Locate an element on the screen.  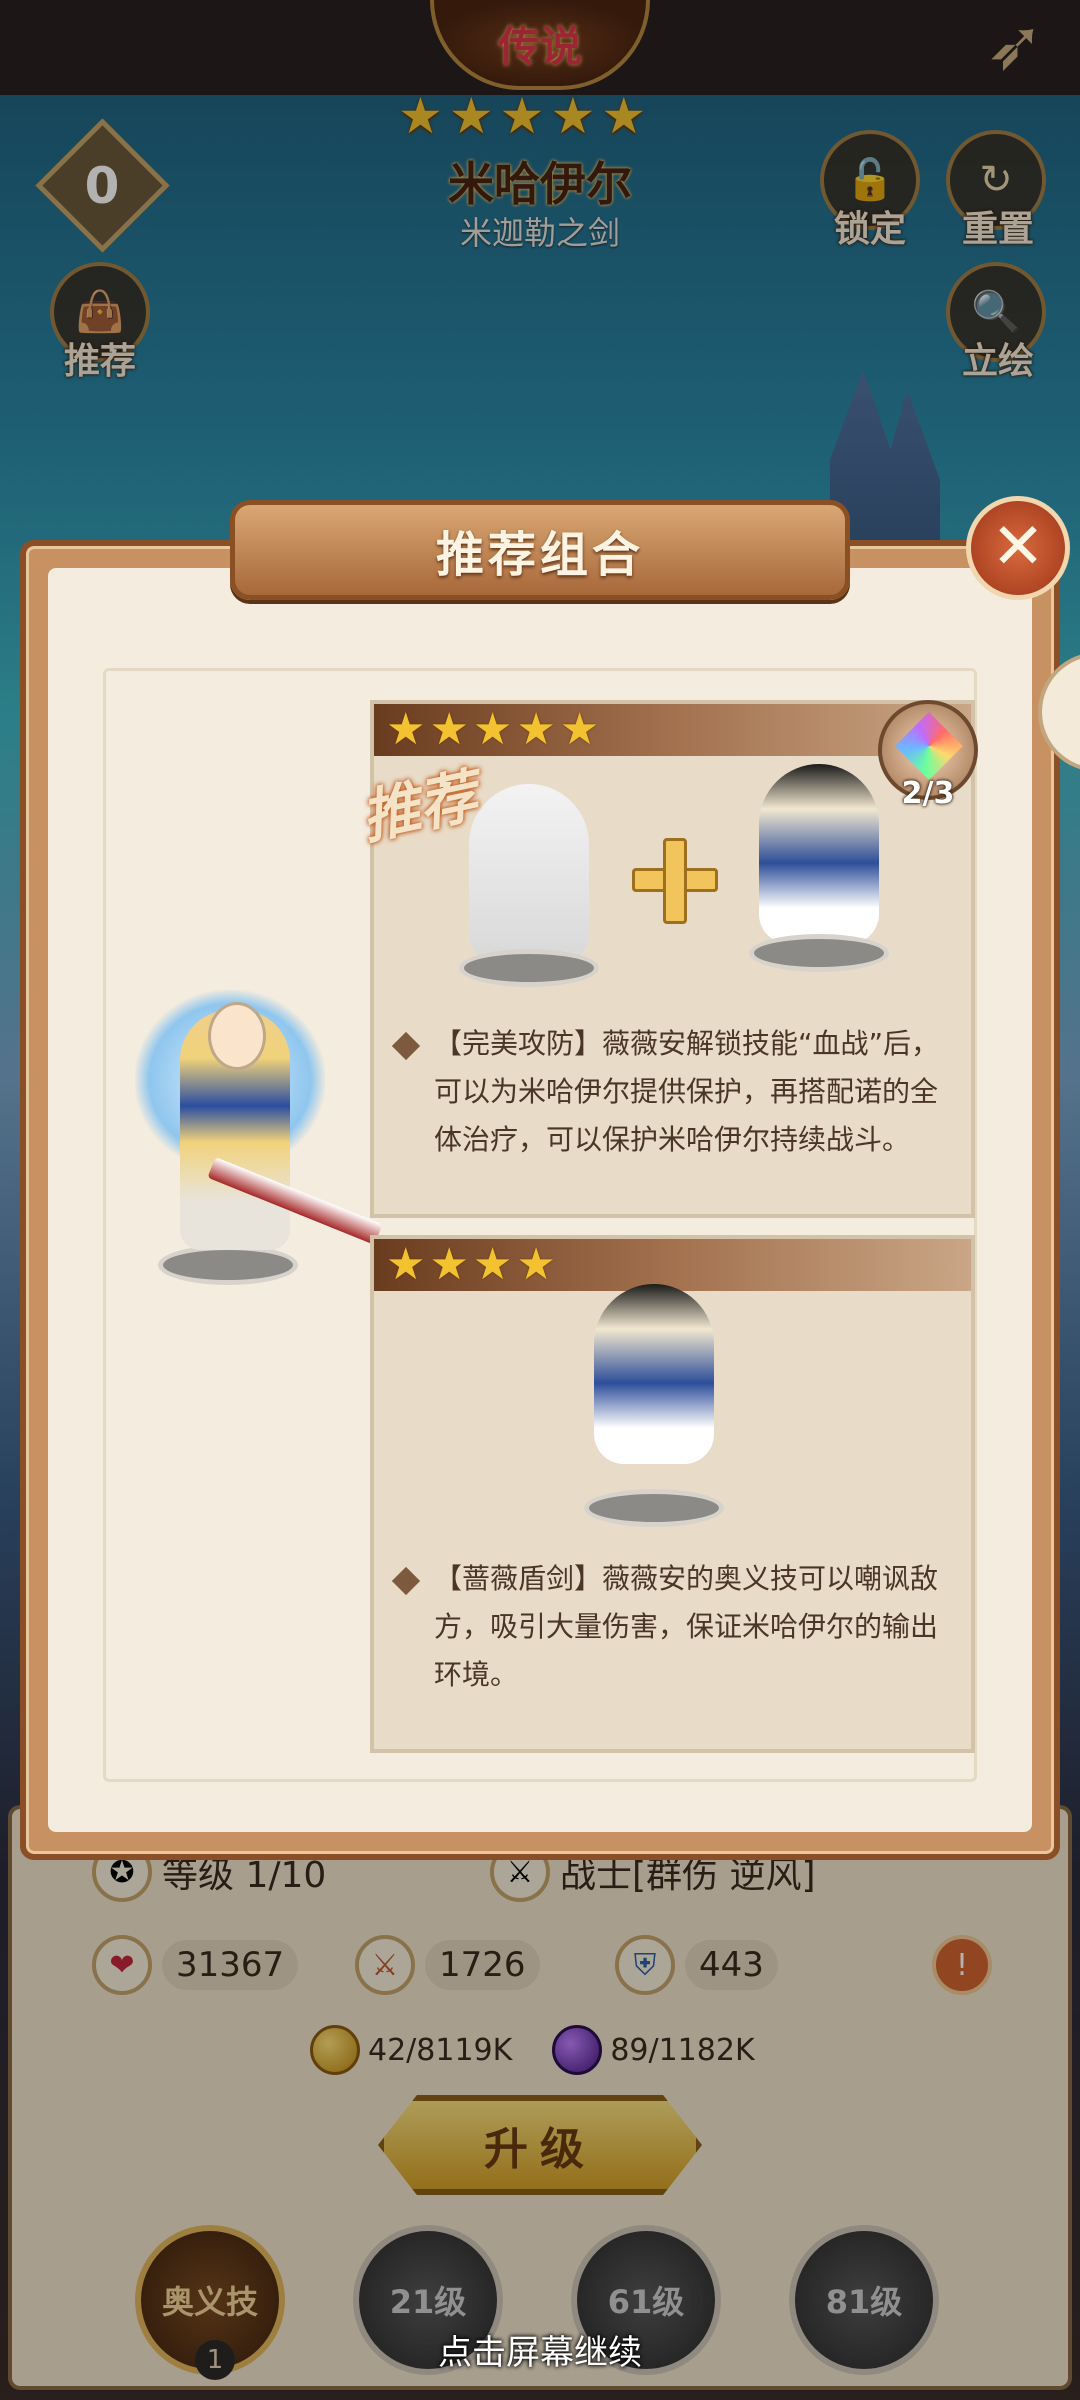
combo-star-rating: ★ ★ ★ ★ ★ is located at coordinates (492, 730).